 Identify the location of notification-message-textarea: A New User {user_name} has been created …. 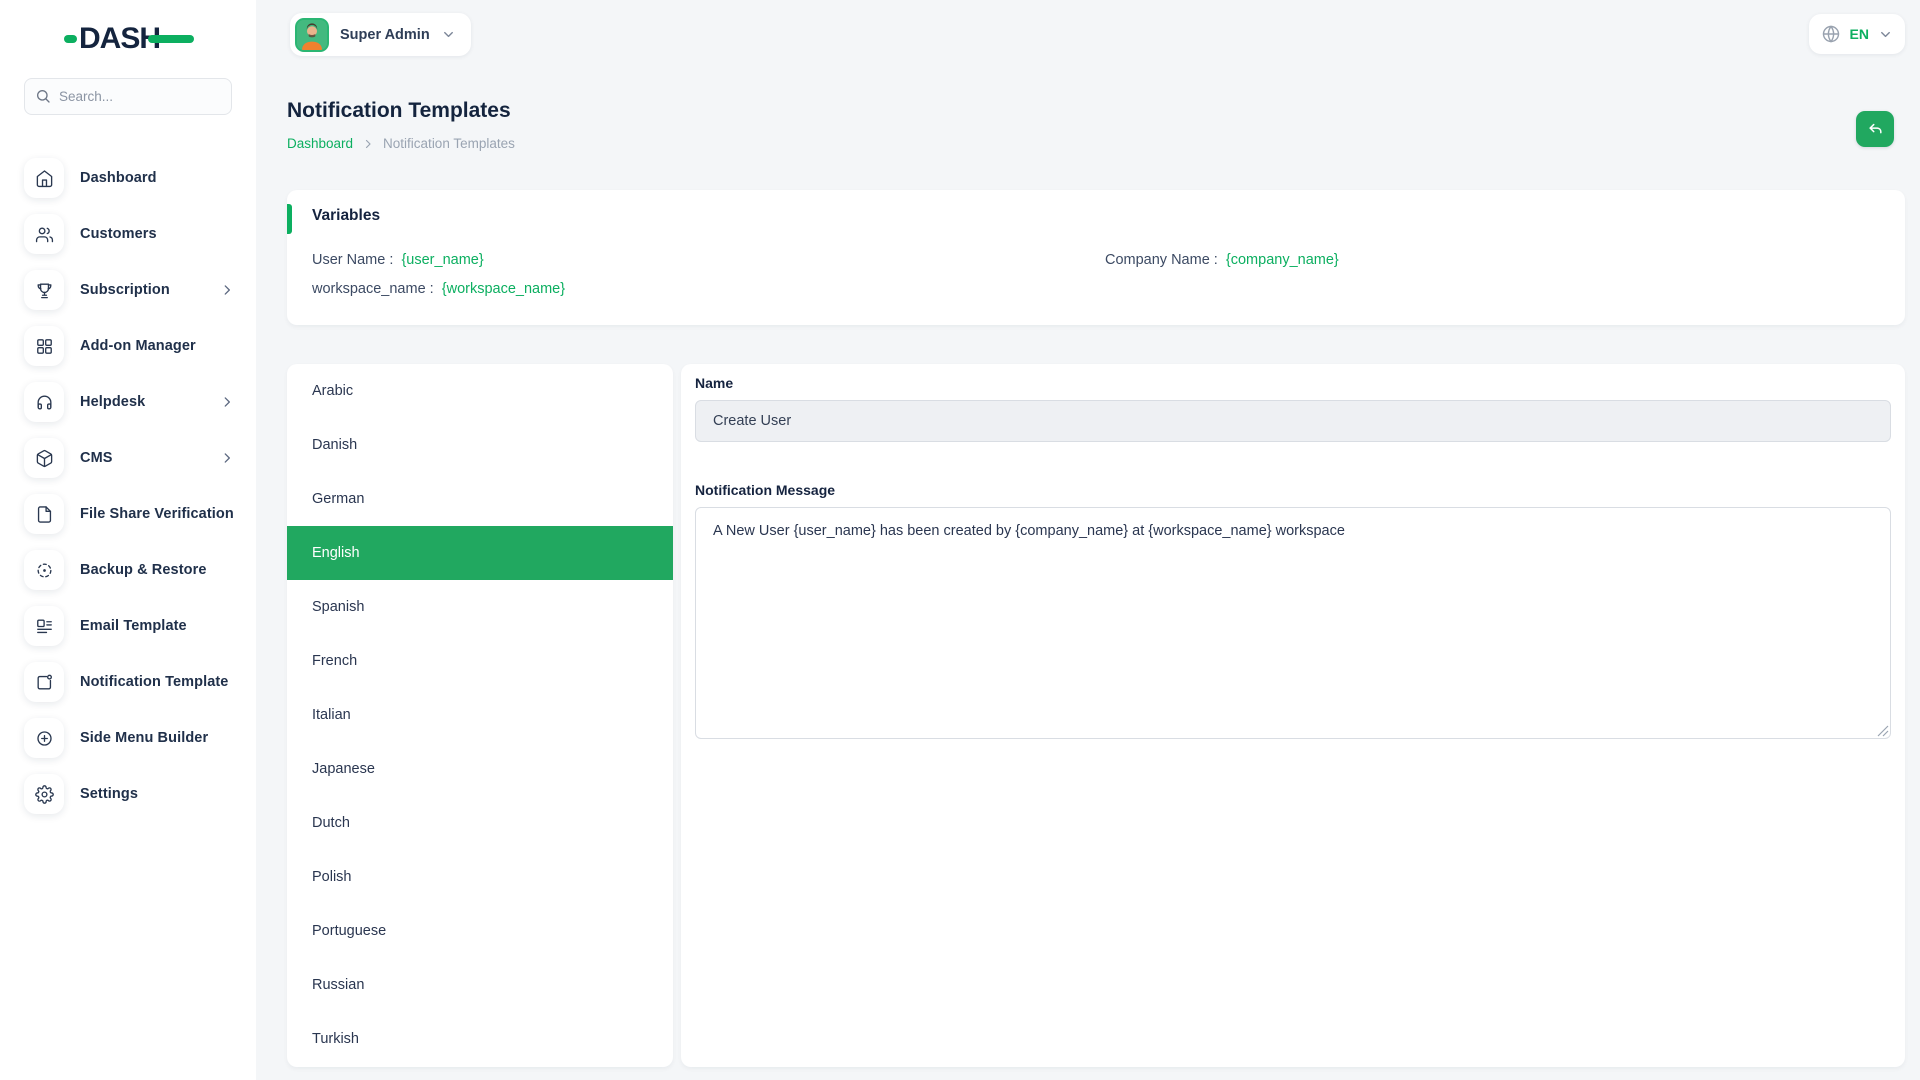
(1293, 623).